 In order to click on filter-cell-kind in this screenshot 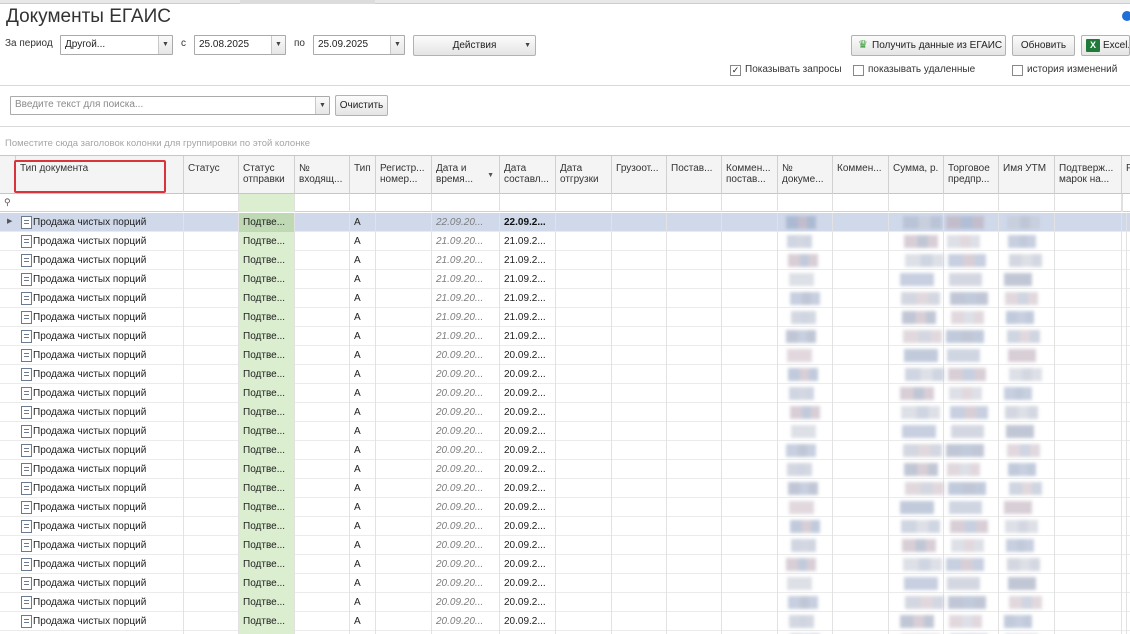, I will do `click(363, 203)`.